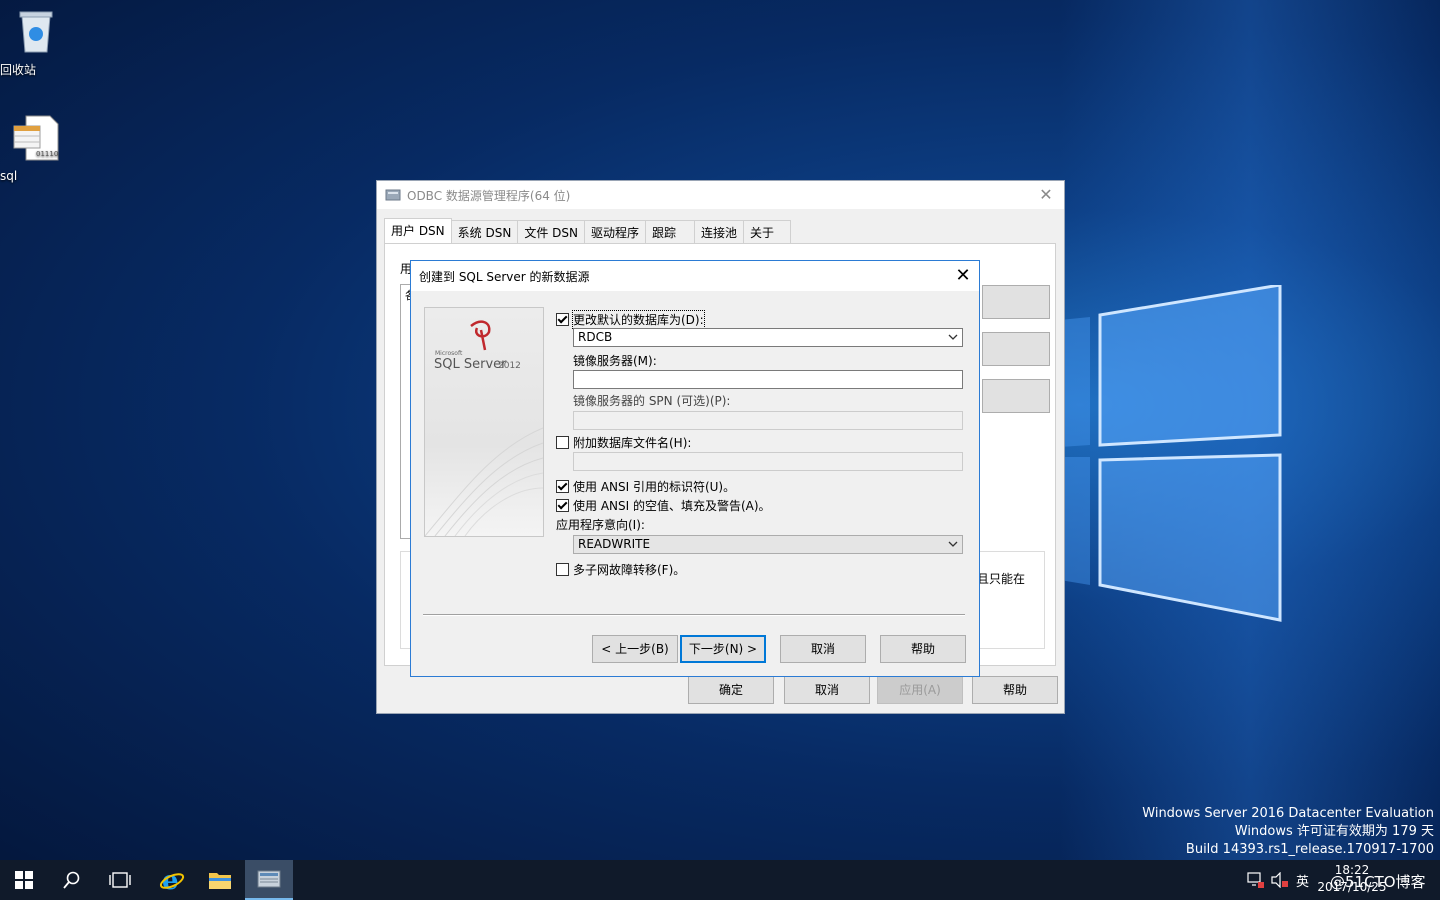 This screenshot has height=900, width=1440. Describe the element at coordinates (36, 138) in the screenshot. I see `data-file-icon: 01110` at that location.